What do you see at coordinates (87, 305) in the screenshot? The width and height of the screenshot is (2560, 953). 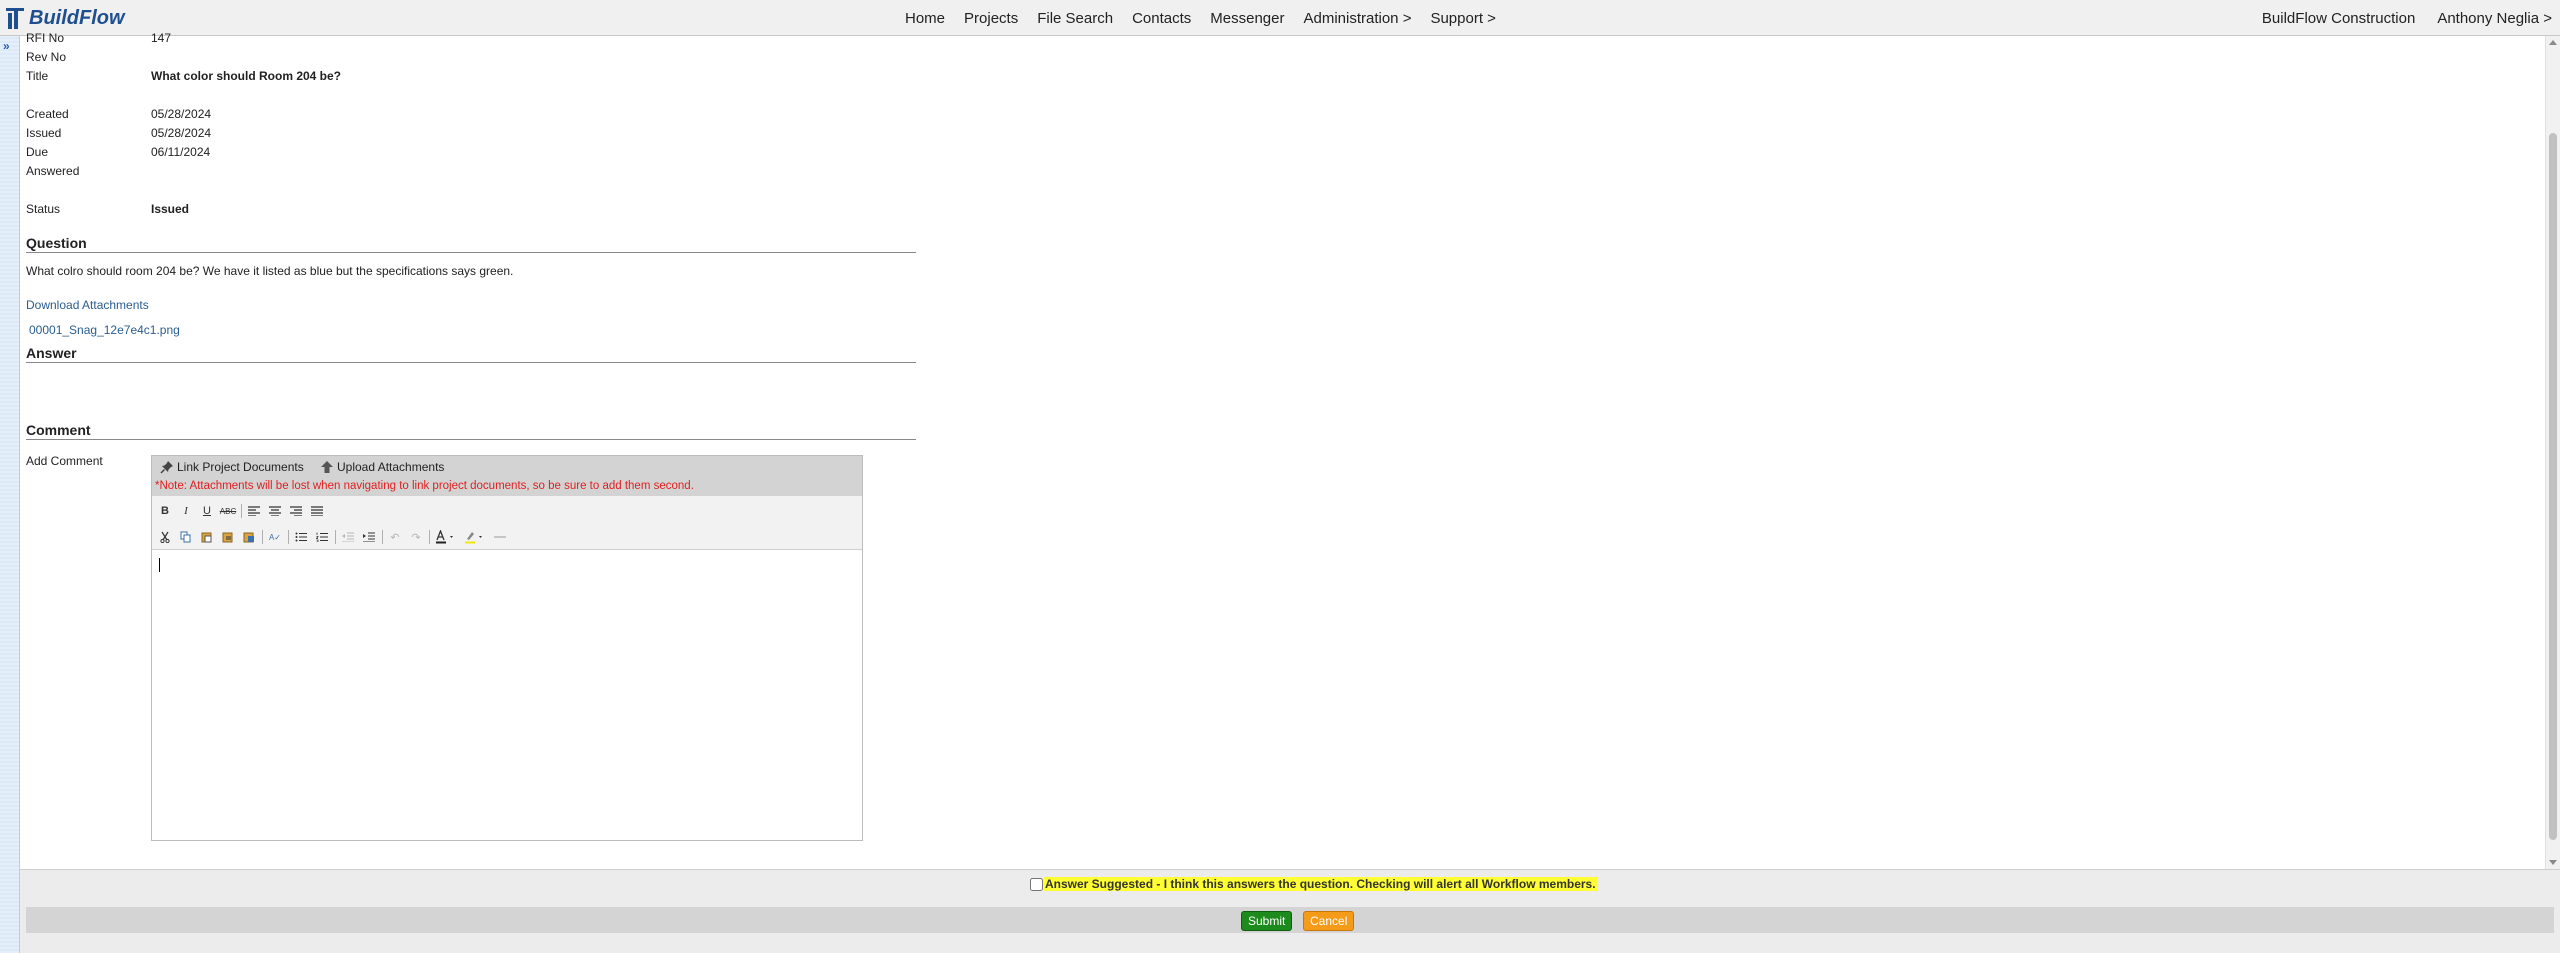 I see `download-attachments-link: Download Attachments` at bounding box center [87, 305].